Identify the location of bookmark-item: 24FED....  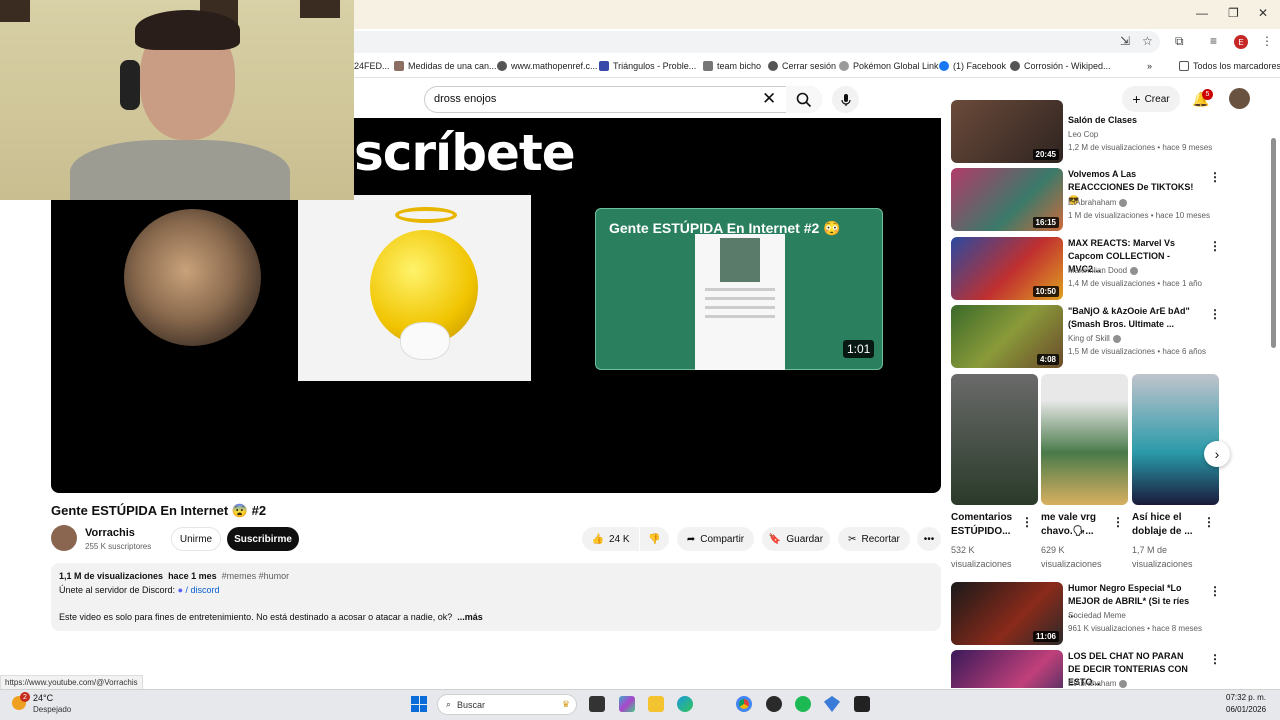
(372, 66).